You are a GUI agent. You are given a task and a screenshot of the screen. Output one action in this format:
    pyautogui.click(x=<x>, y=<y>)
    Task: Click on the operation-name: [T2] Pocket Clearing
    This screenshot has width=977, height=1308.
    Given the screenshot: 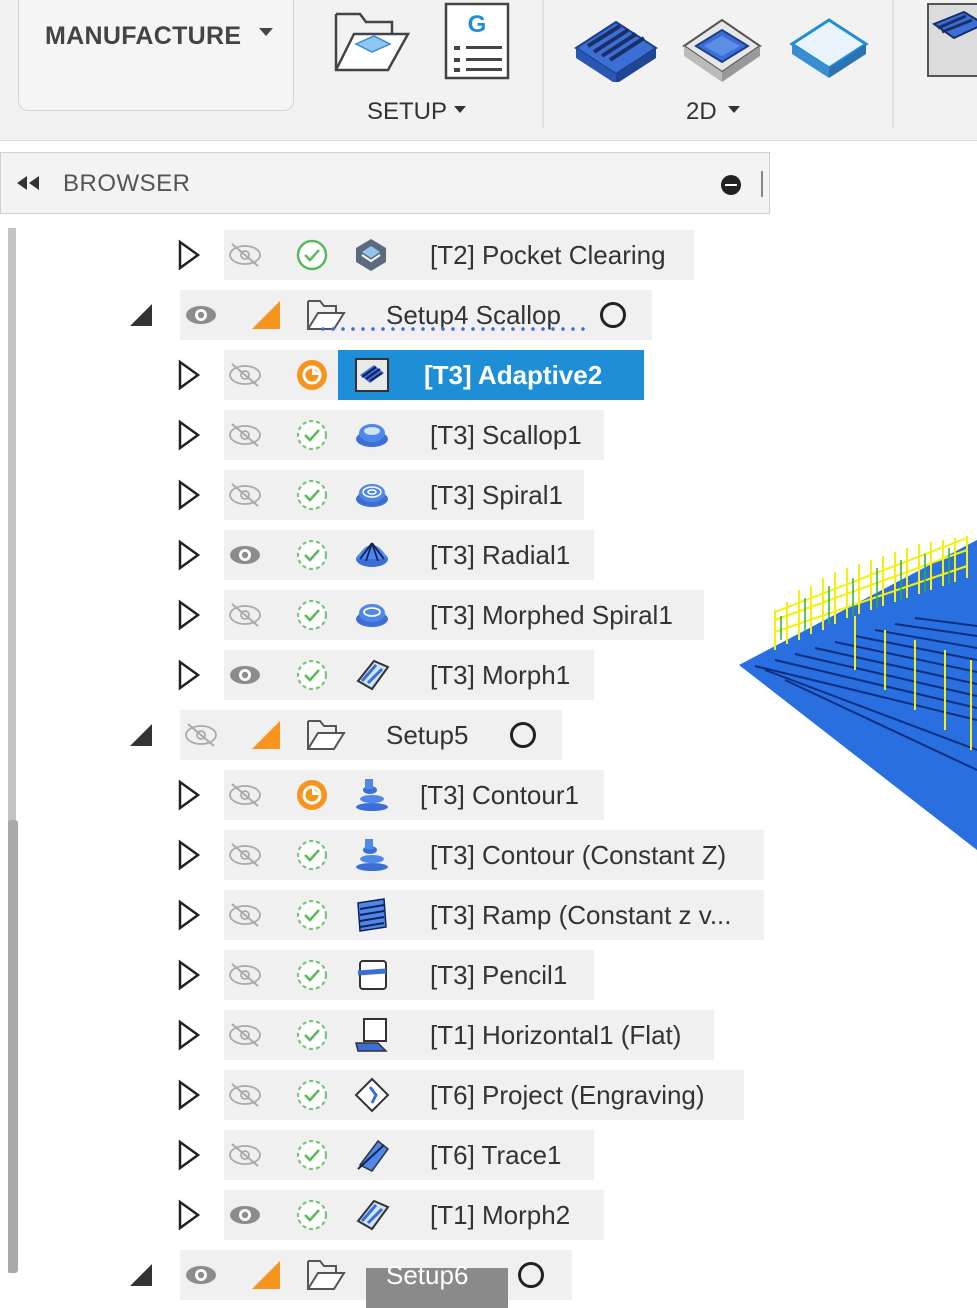 What is the action you would take?
    pyautogui.click(x=548, y=255)
    